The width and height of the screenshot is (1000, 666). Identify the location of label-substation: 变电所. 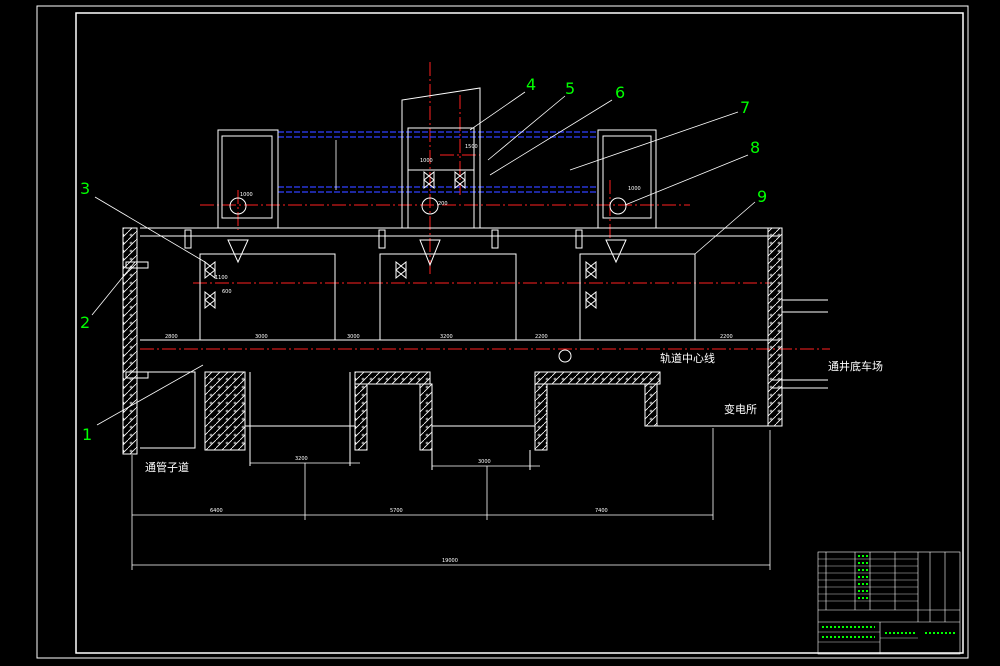
(740, 409).